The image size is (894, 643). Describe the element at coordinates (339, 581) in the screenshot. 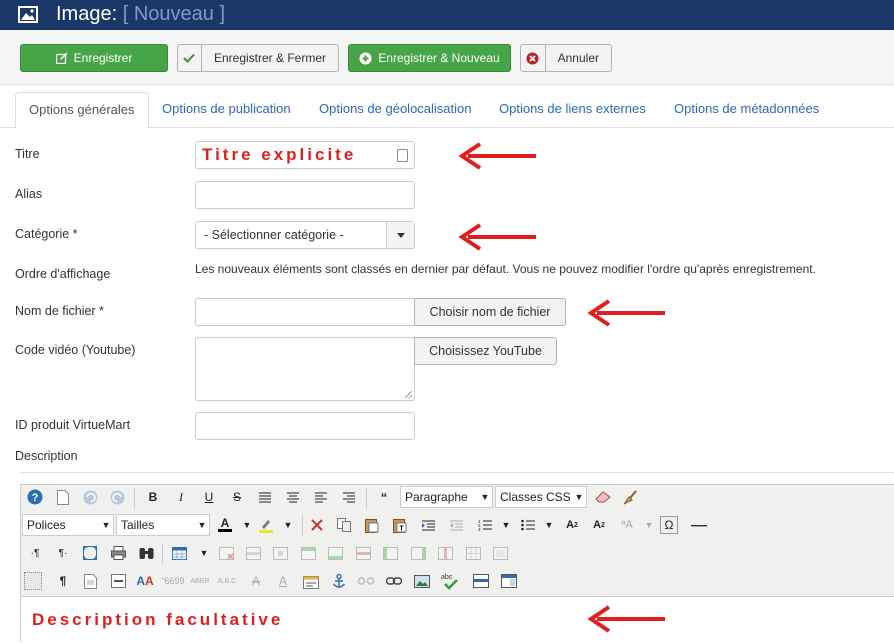

I see `anchor-icon` at that location.